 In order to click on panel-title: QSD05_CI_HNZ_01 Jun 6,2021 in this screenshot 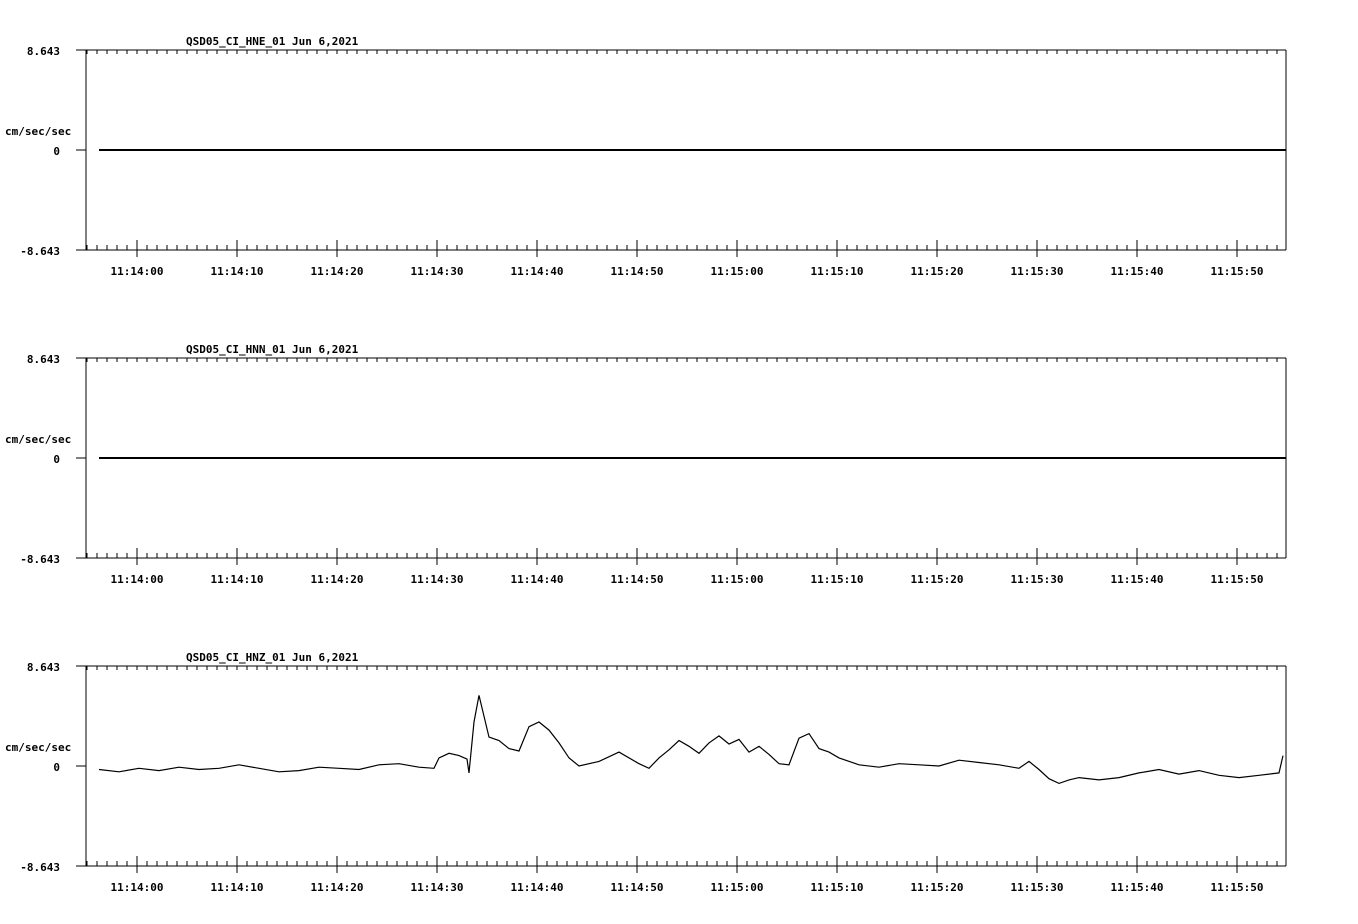, I will do `click(272, 657)`.